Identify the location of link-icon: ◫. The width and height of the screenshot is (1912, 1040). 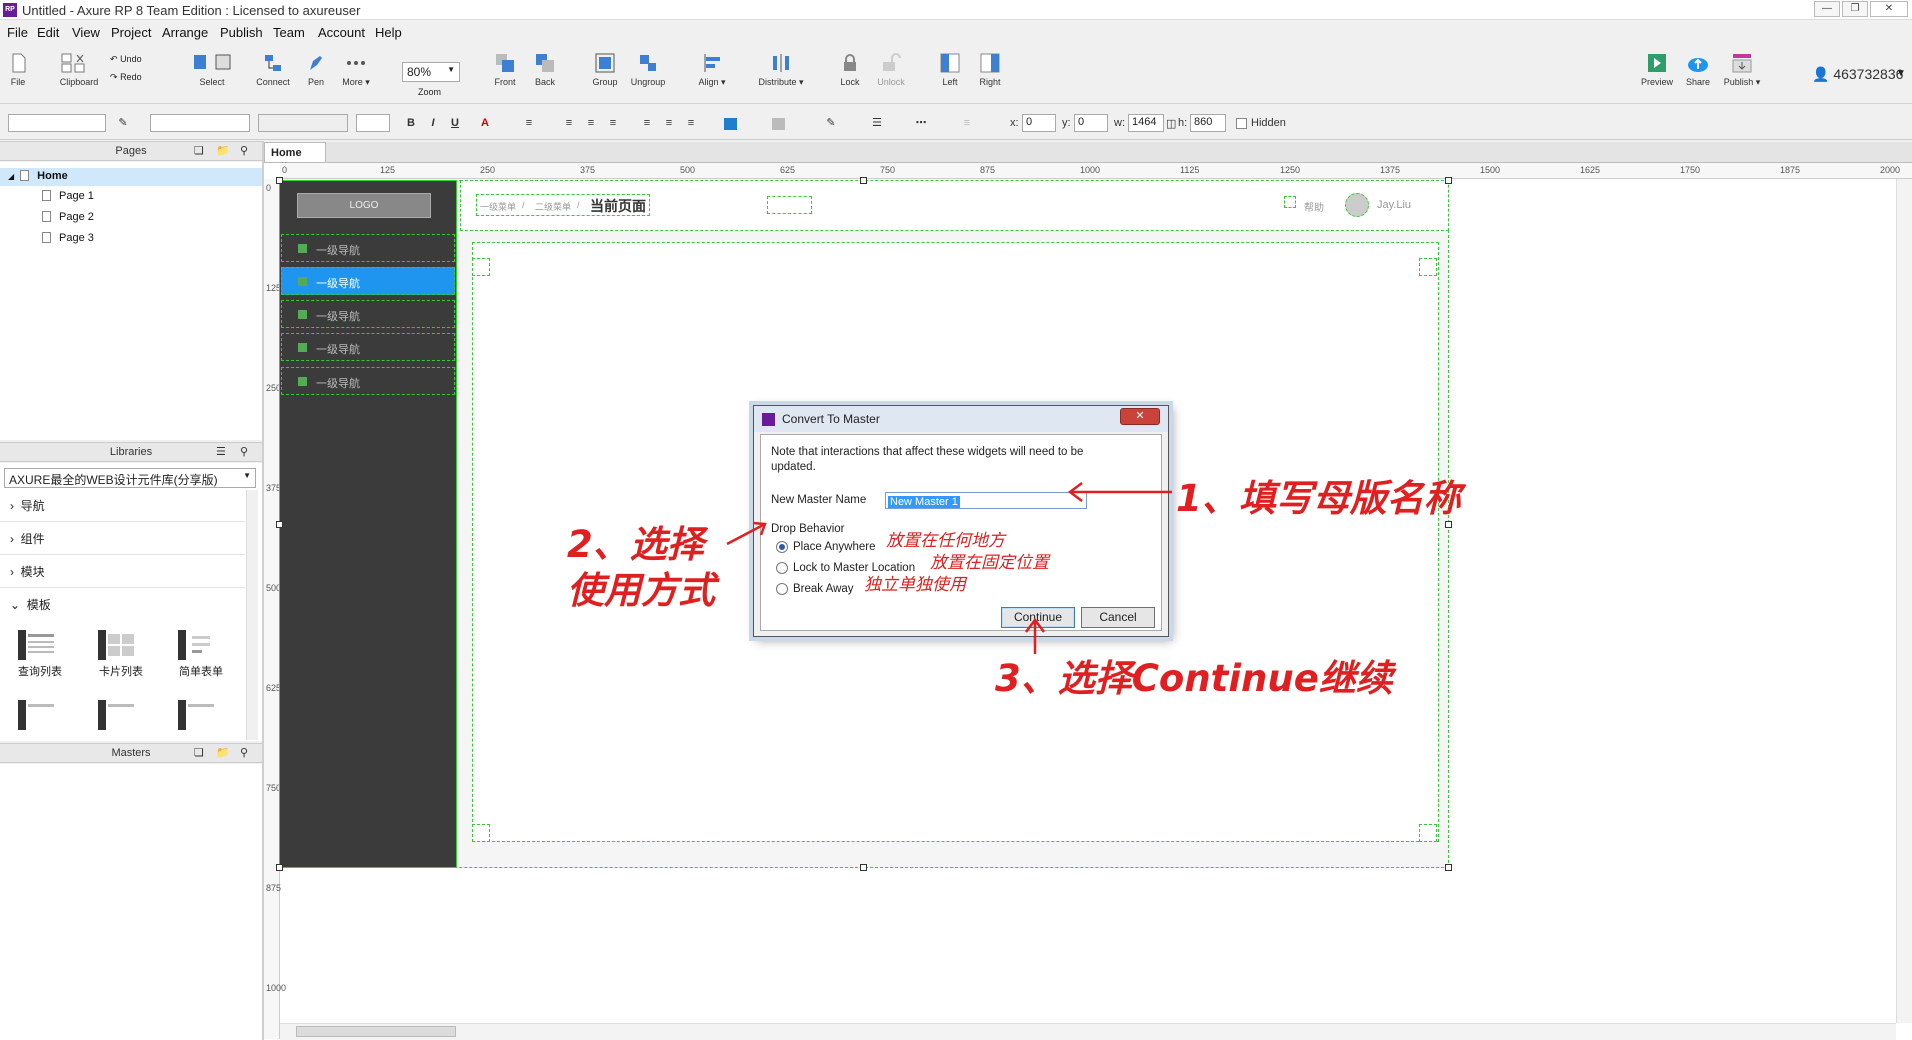
(1171, 123).